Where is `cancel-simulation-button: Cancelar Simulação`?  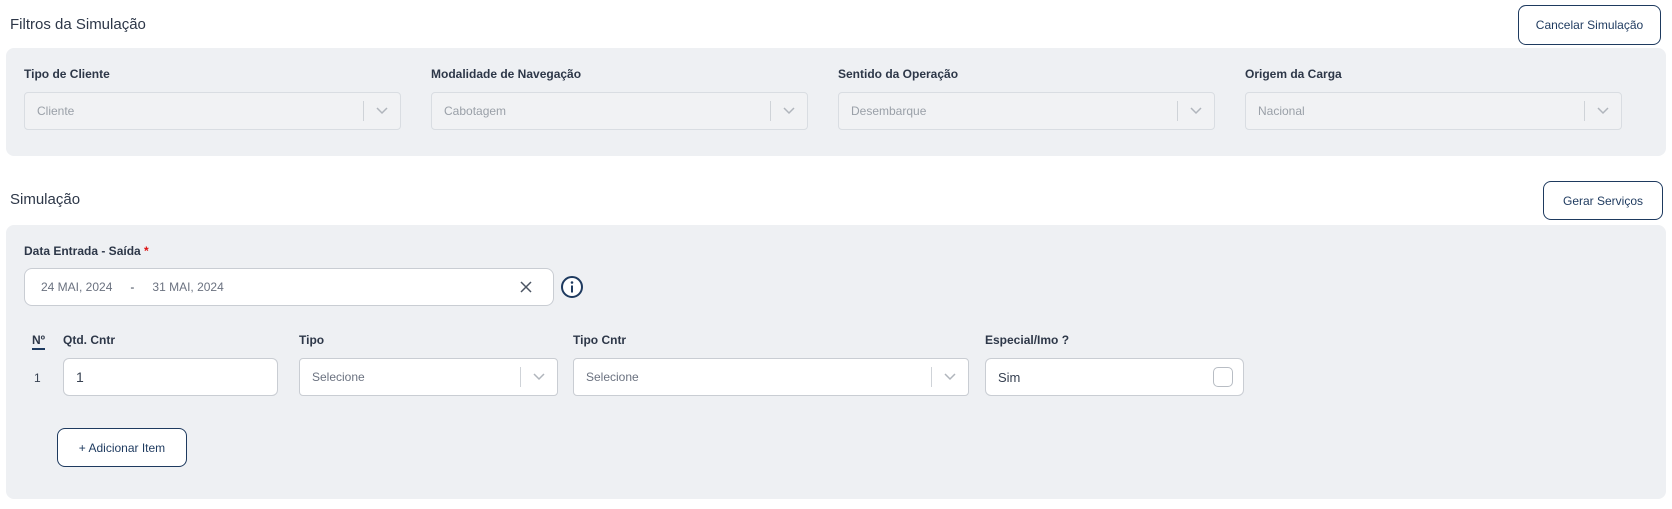 cancel-simulation-button: Cancelar Simulação is located at coordinates (1589, 25).